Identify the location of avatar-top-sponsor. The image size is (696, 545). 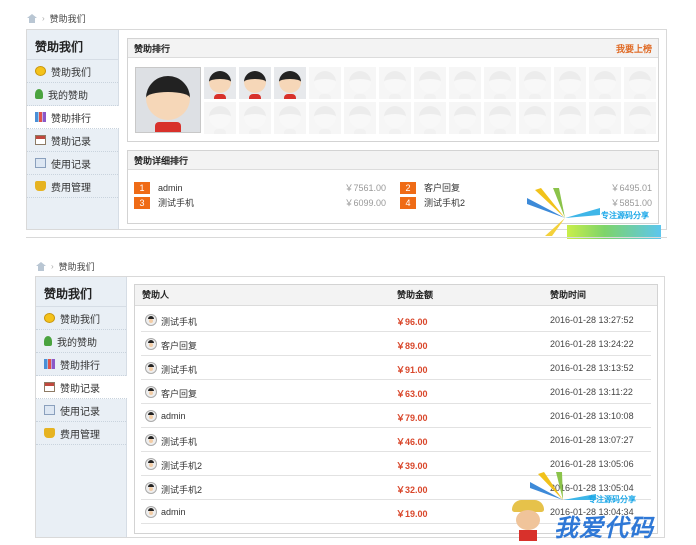
(168, 100).